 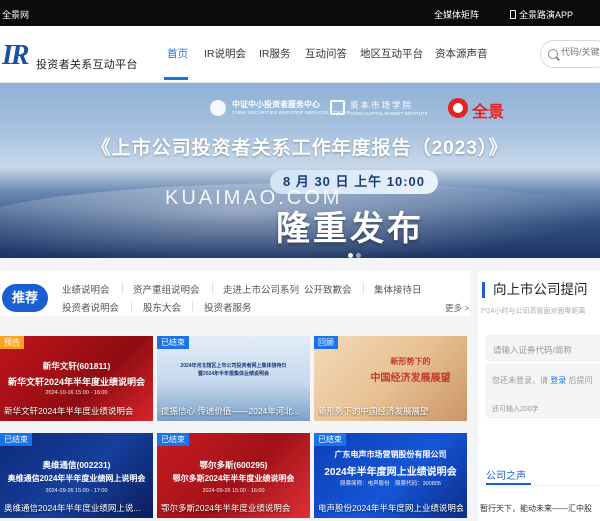 I want to click on card-event-time: 2024-09-26 15:00 - 17:00, so click(x=76, y=491).